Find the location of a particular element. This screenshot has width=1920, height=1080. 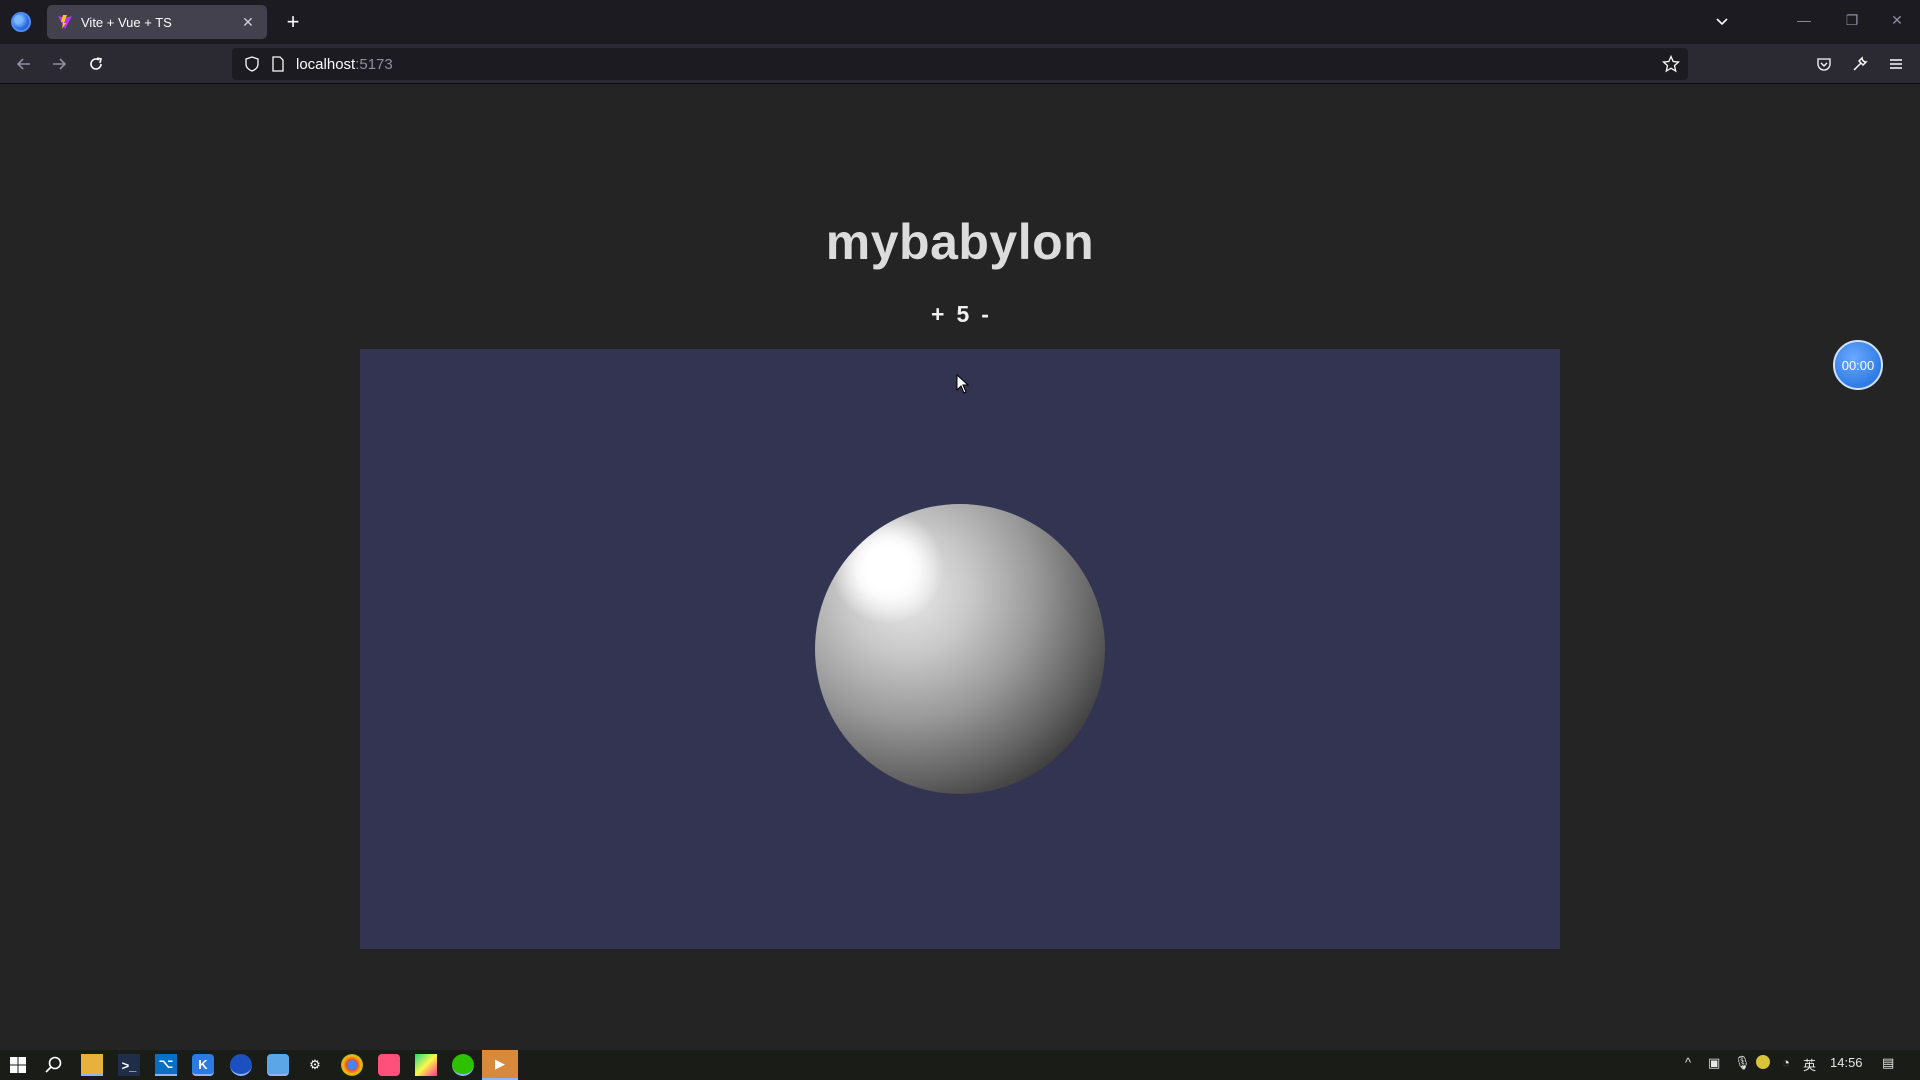

firefox-taskbar-icon is located at coordinates (241, 1065).